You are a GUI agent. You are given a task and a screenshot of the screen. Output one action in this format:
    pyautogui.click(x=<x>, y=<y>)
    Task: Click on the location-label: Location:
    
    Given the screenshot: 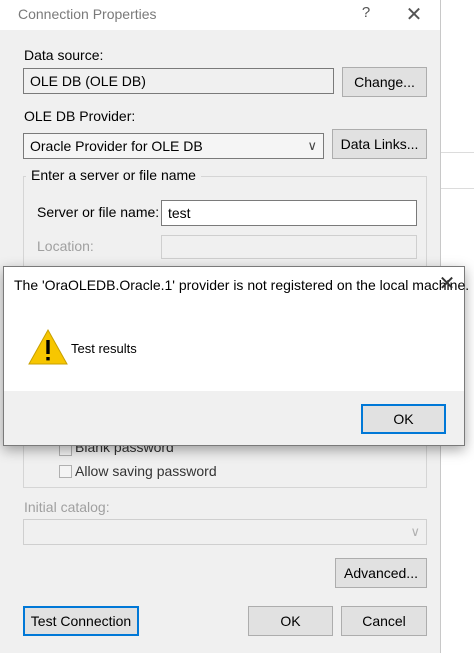 What is the action you would take?
    pyautogui.click(x=65, y=246)
    